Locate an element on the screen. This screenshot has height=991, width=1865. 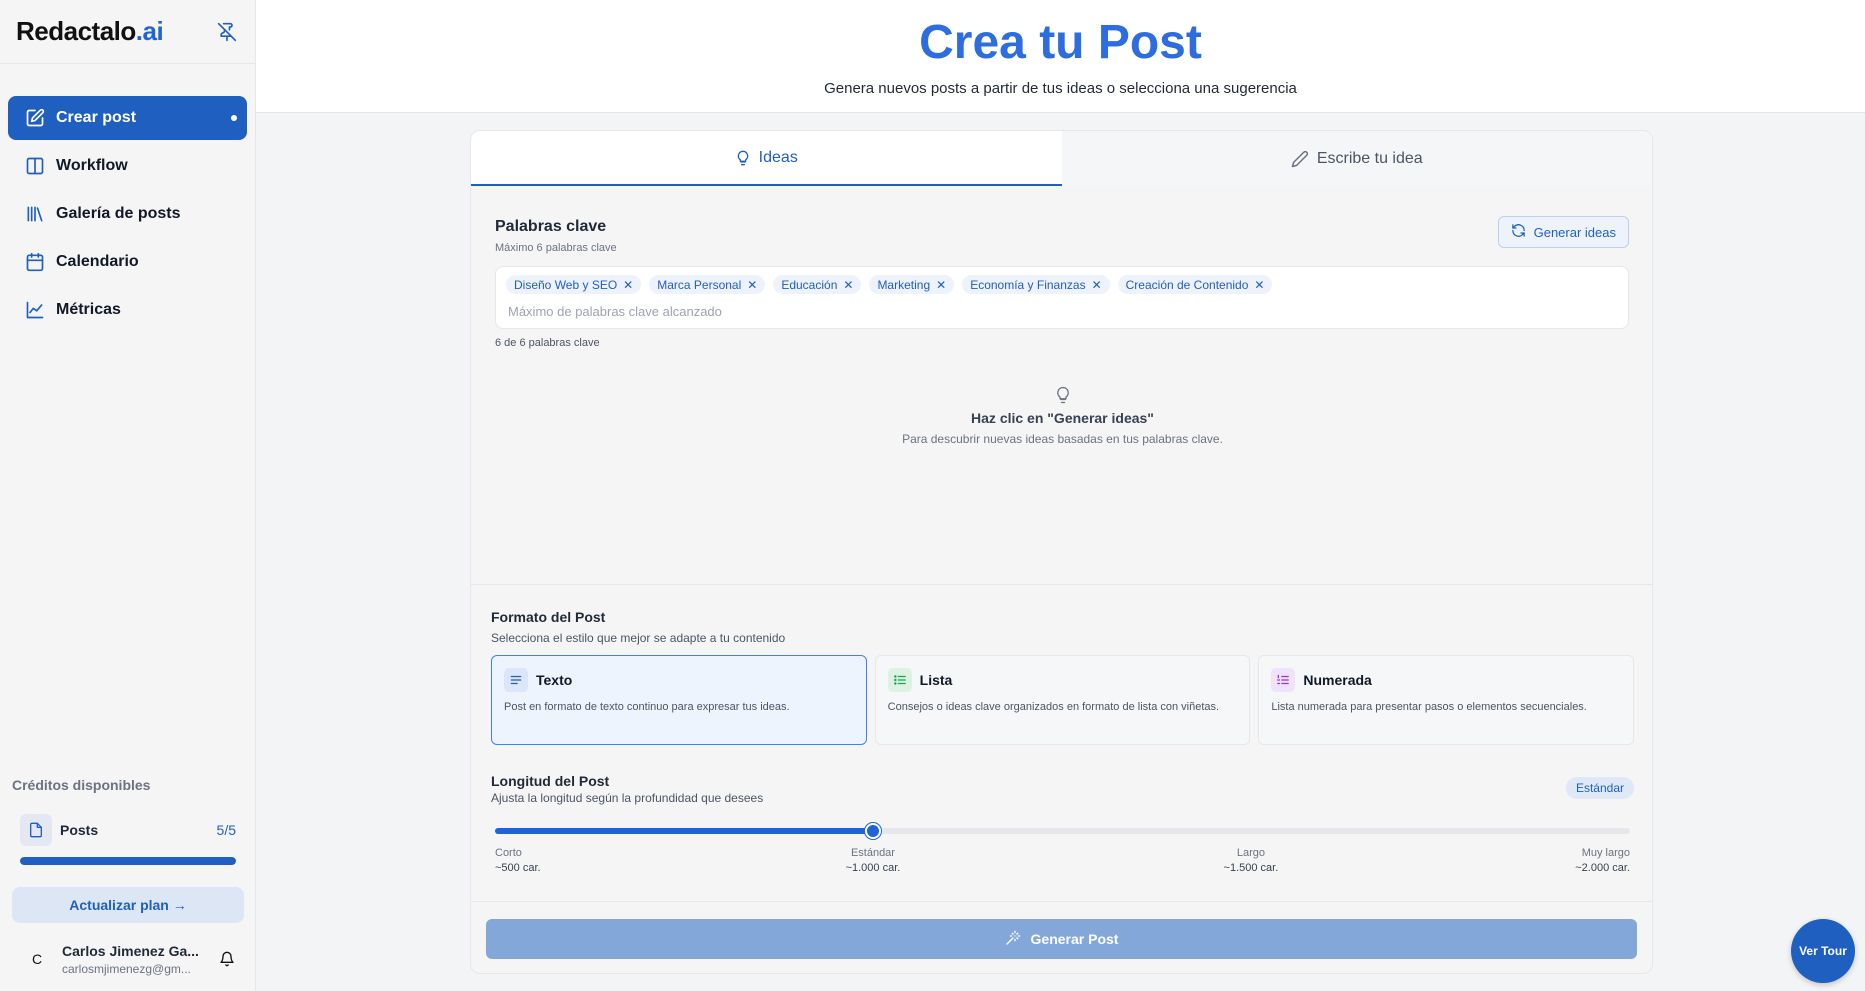
pin-off-icon is located at coordinates (227, 32).